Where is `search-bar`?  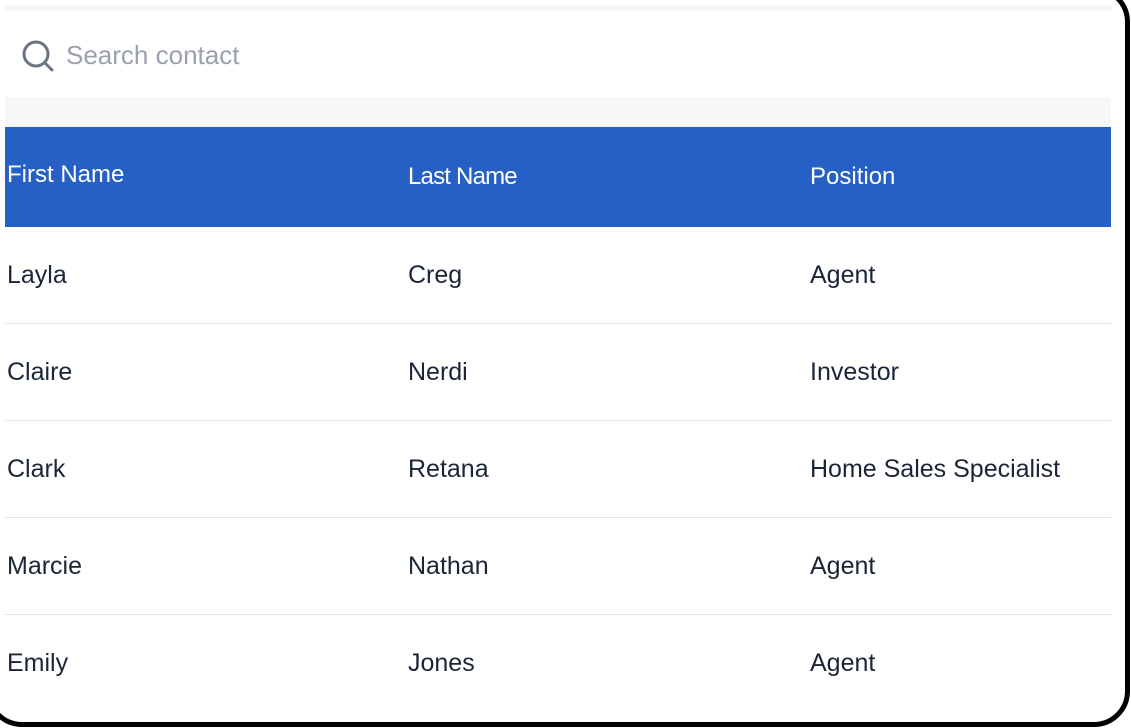
search-bar is located at coordinates (558, 54).